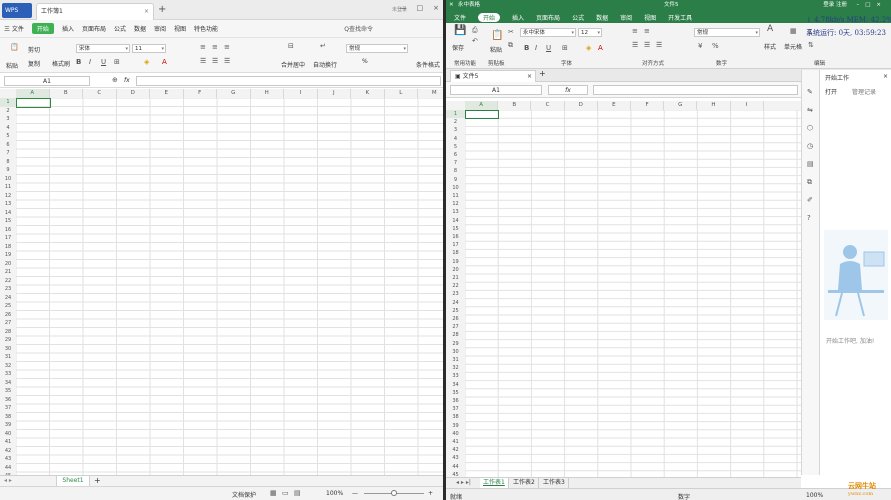 This screenshot has width=891, height=500. Describe the element at coordinates (90, 62) in the screenshot. I see `italic-icon: I` at that location.